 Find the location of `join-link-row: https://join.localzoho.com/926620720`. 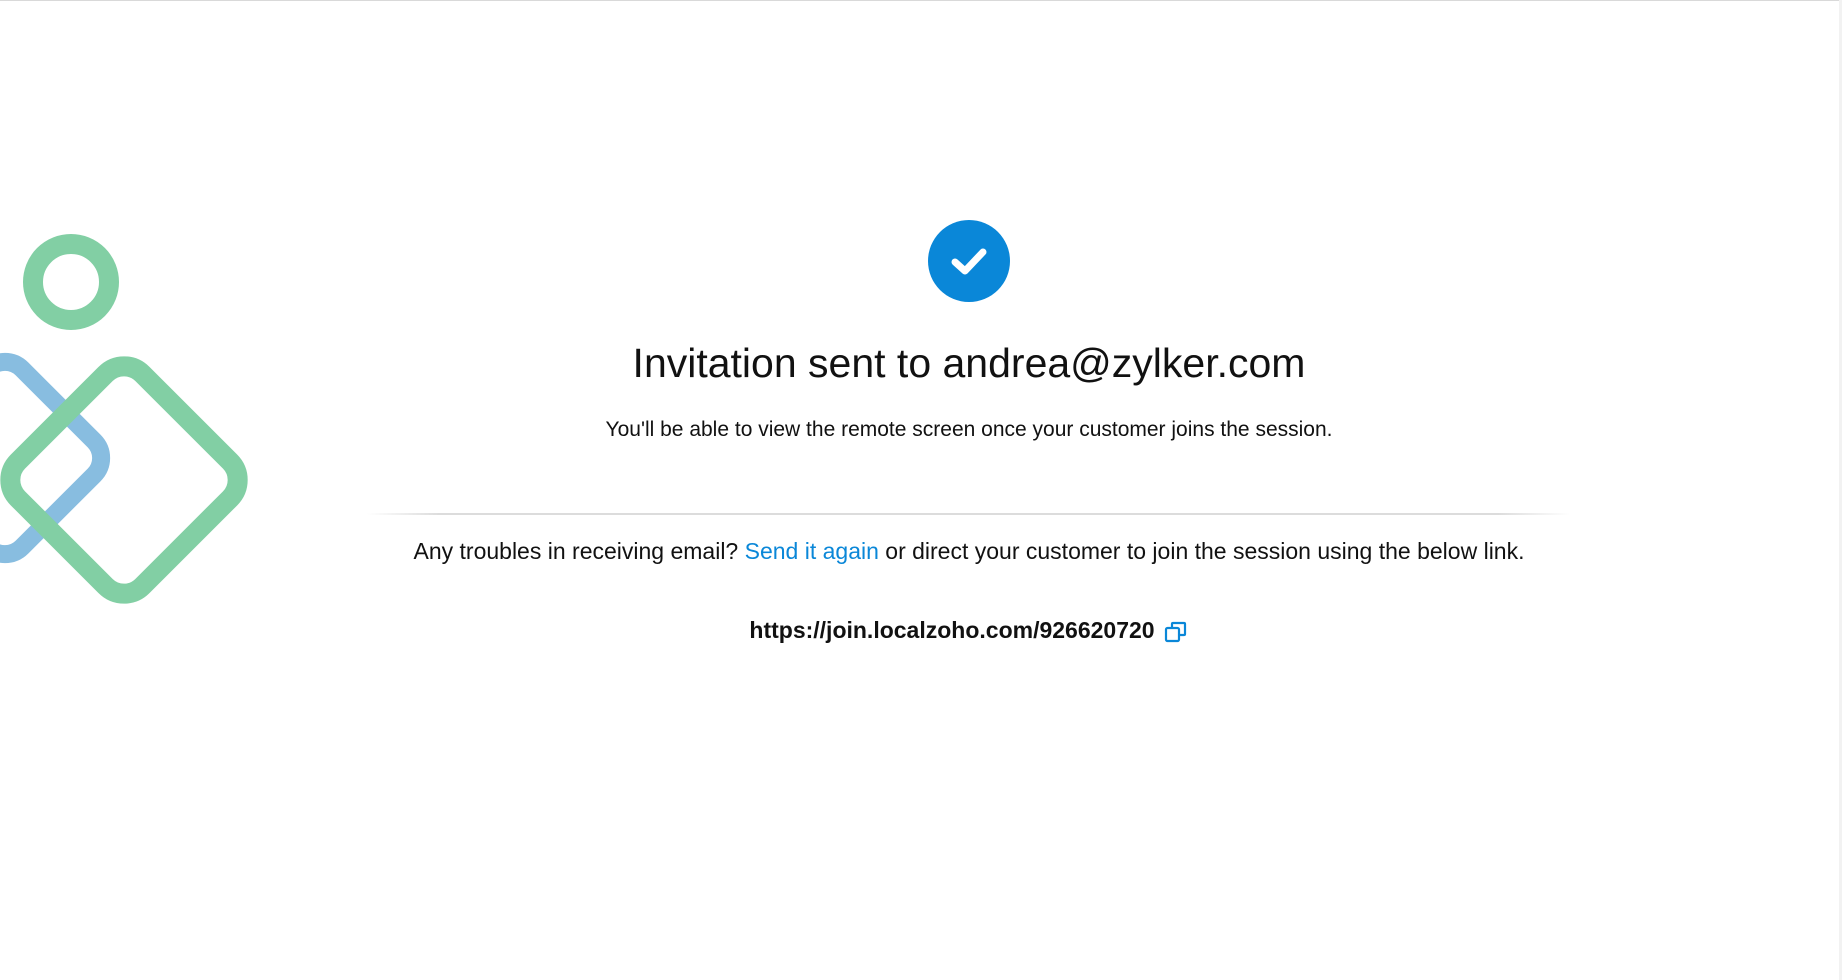

join-link-row: https://join.localzoho.com/926620720 is located at coordinates (921, 630).